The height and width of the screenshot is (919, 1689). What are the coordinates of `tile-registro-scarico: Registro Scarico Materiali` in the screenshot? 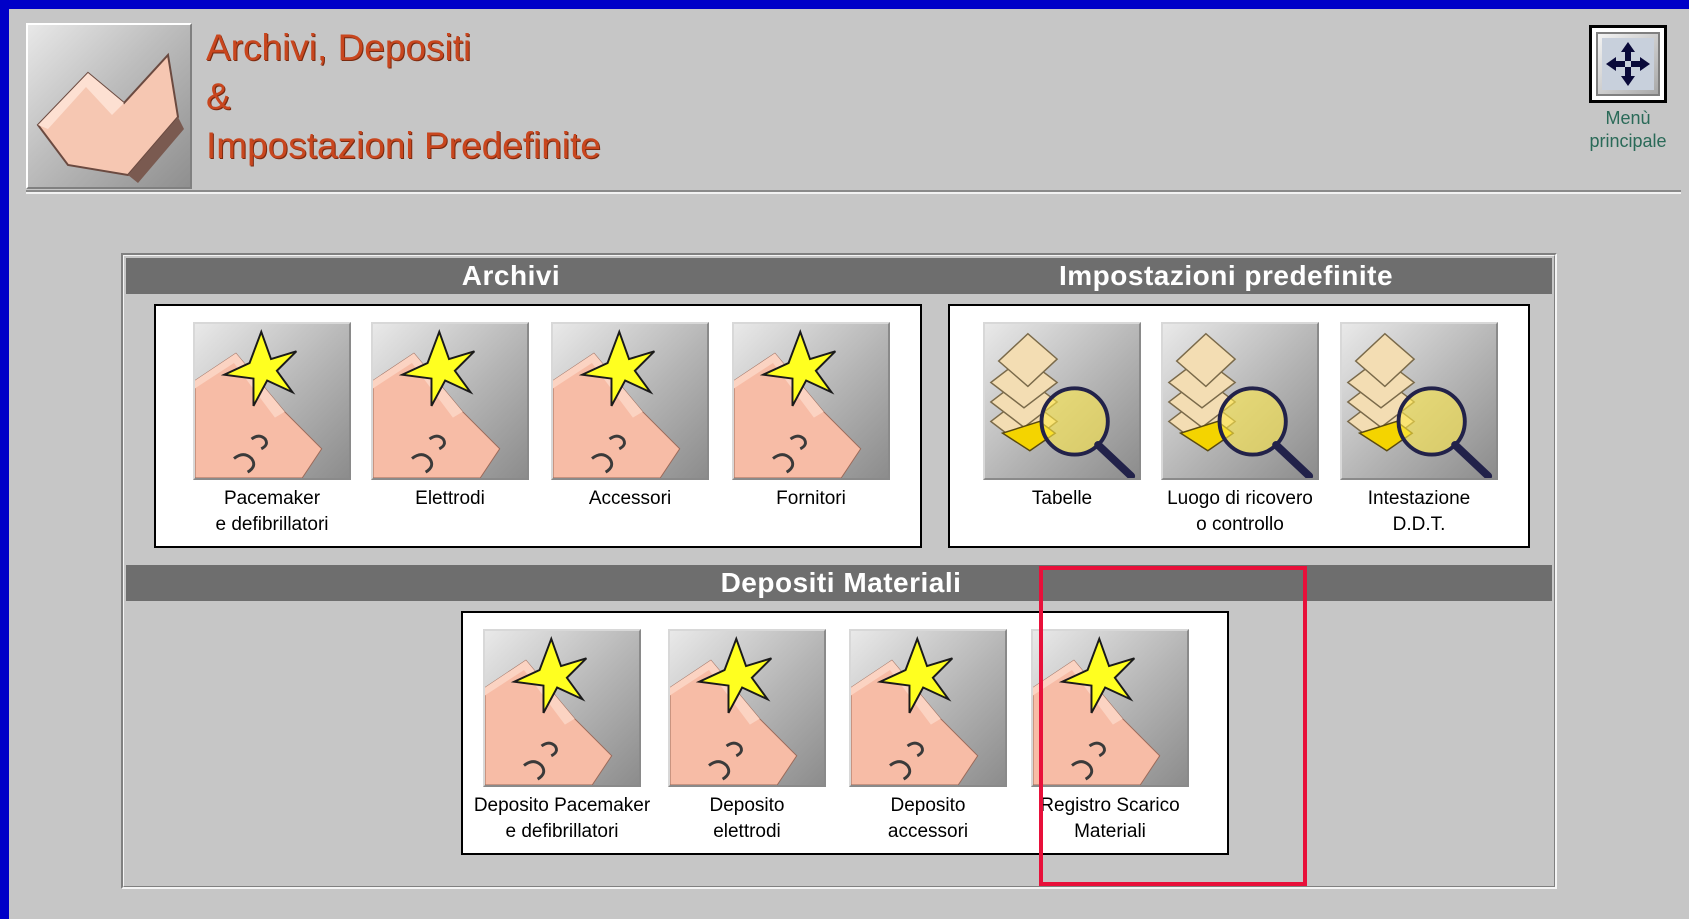 It's located at (1110, 737).